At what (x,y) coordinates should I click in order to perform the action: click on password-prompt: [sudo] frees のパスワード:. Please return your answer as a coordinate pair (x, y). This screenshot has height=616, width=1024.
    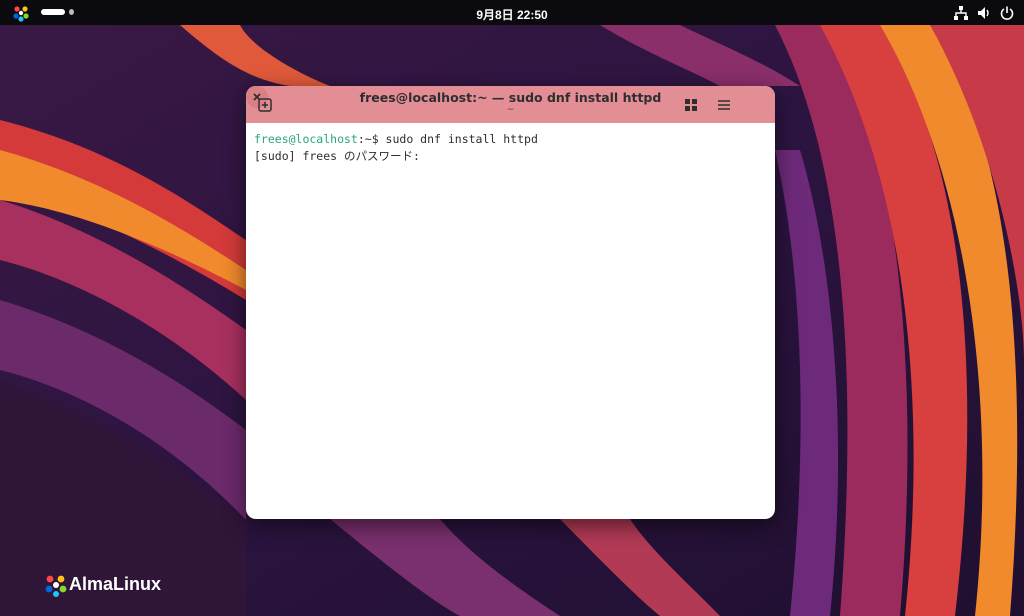
    Looking at the image, I should click on (337, 156).